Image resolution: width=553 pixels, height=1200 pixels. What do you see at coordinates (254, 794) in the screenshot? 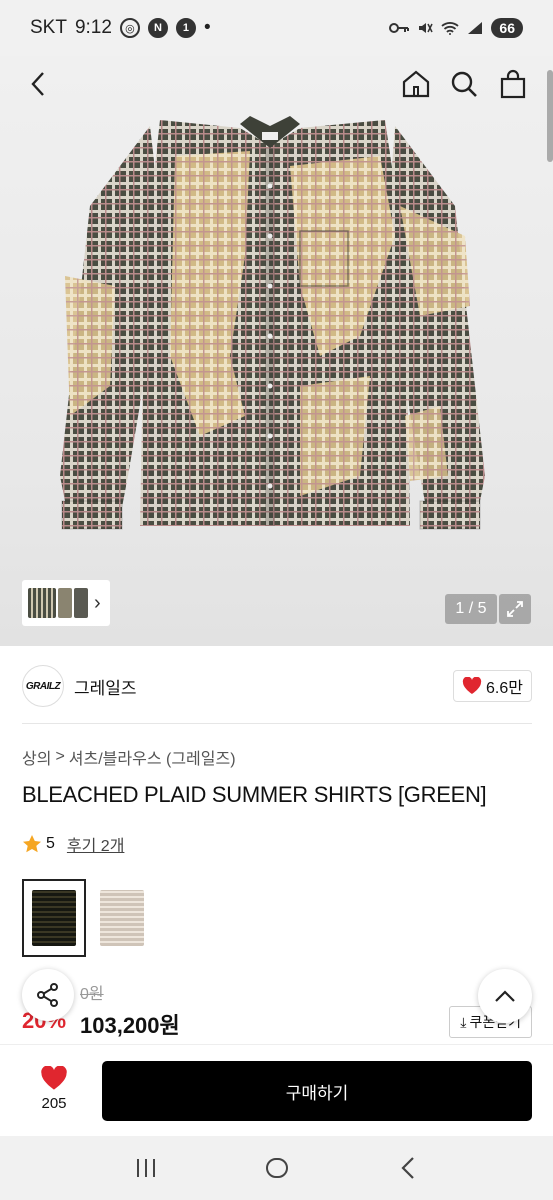
I see `product-title: BLEACHED PLAID SUMMER SHIRTS [GREEN]` at bounding box center [254, 794].